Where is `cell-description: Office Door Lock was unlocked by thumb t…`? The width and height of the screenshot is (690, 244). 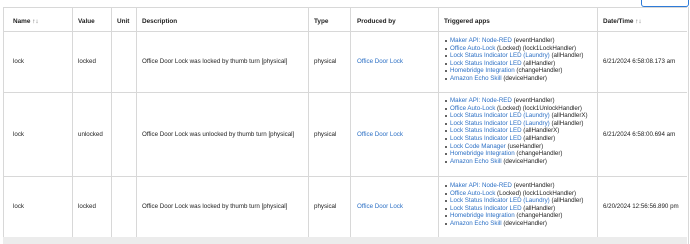 cell-description: Office Door Lock was unlocked by thumb t… is located at coordinates (218, 134).